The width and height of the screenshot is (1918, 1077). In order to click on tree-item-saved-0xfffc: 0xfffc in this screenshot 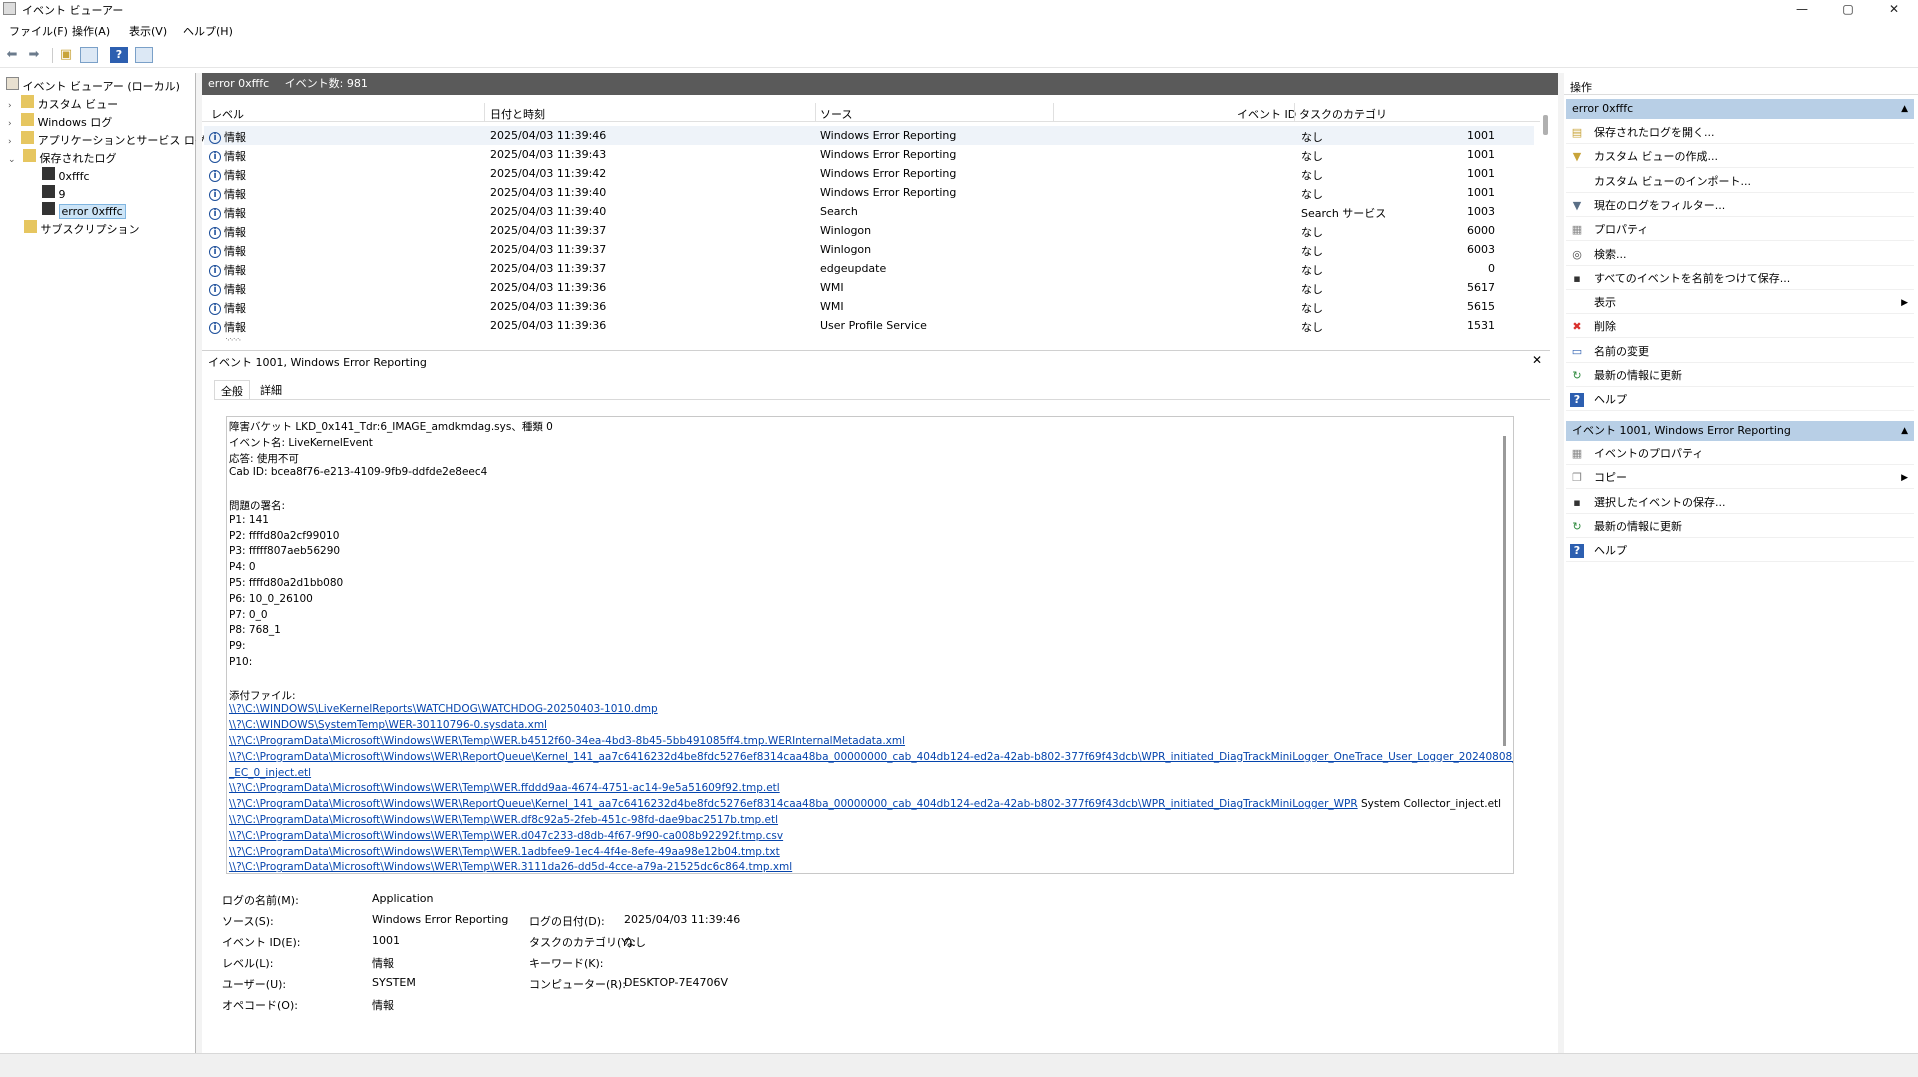, I will do `click(66, 175)`.